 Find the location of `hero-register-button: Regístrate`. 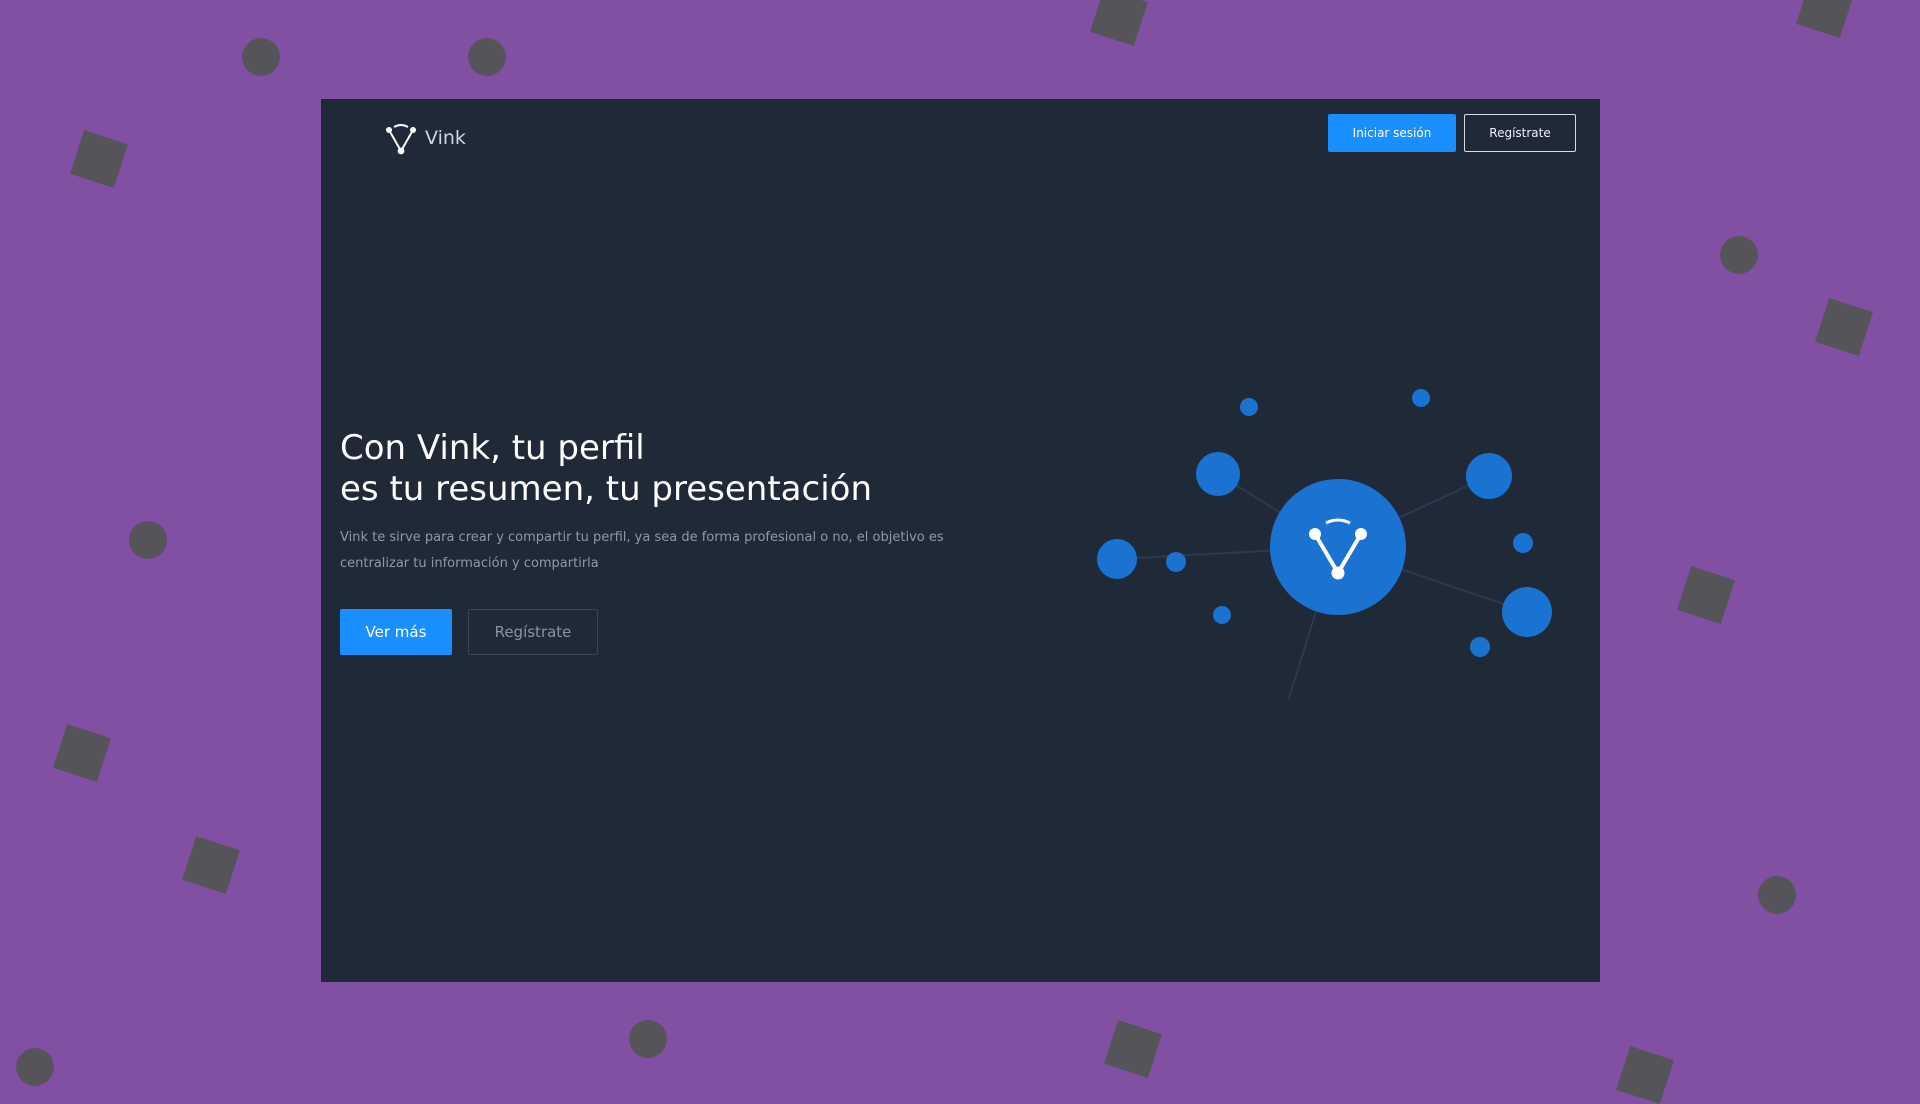

hero-register-button: Regístrate is located at coordinates (533, 632).